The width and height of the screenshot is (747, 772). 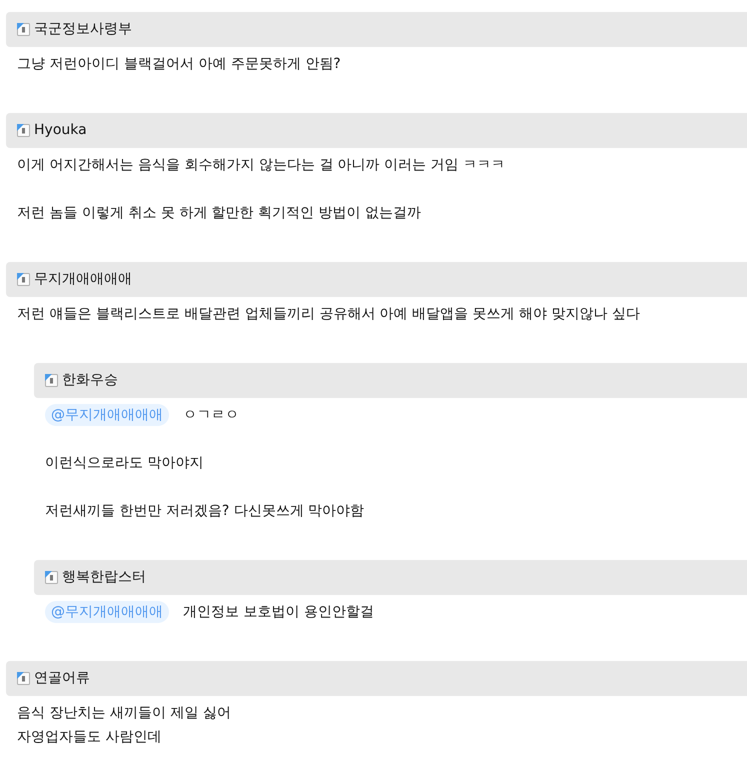 What do you see at coordinates (204, 511) in the screenshot?
I see `comment-text: 저런새끼들 한번만 저러겠음? 다신못쓰게 막아야함` at bounding box center [204, 511].